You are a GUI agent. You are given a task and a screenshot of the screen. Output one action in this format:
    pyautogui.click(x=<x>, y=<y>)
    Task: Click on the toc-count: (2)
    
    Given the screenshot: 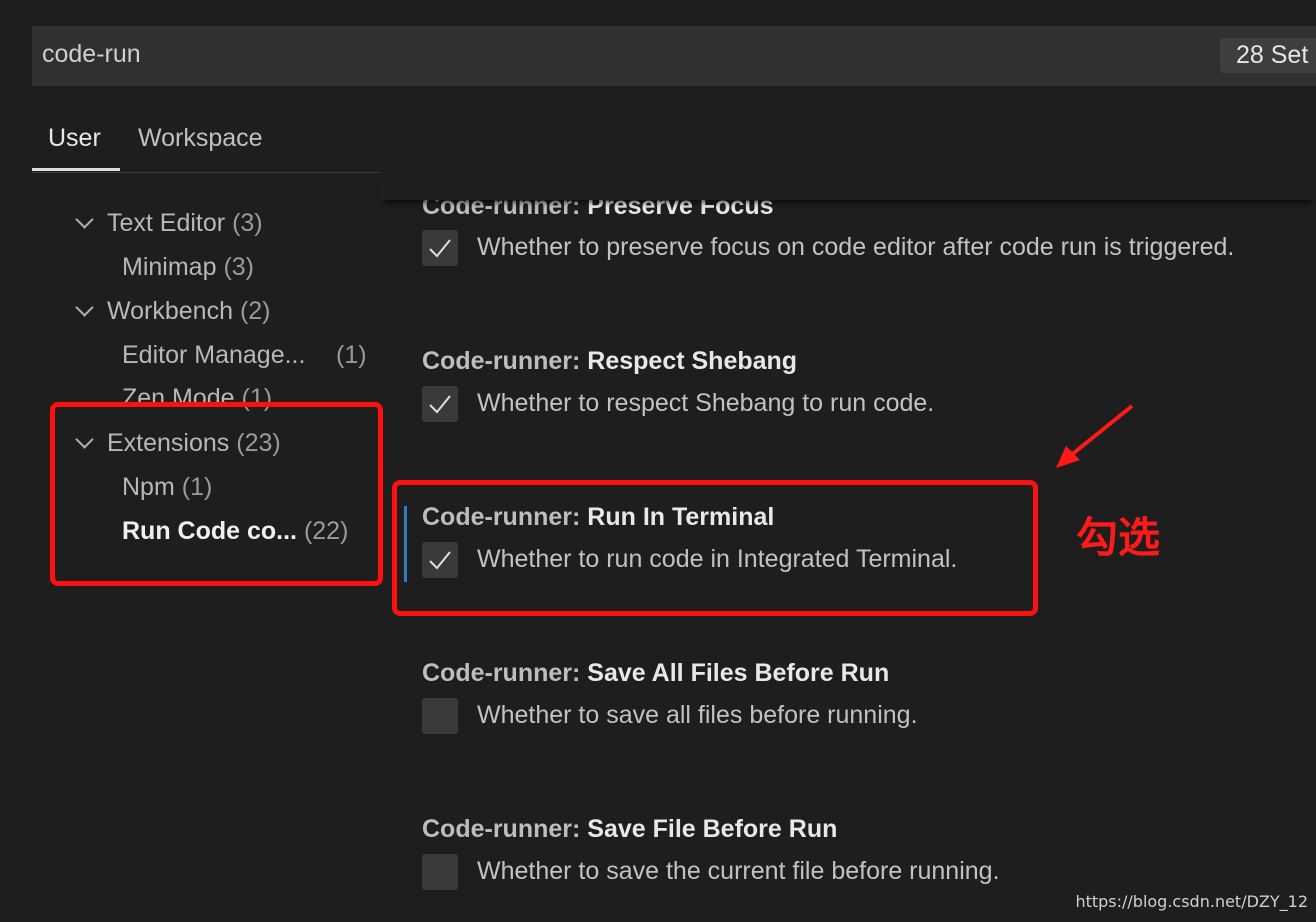 What is the action you would take?
    pyautogui.click(x=255, y=311)
    